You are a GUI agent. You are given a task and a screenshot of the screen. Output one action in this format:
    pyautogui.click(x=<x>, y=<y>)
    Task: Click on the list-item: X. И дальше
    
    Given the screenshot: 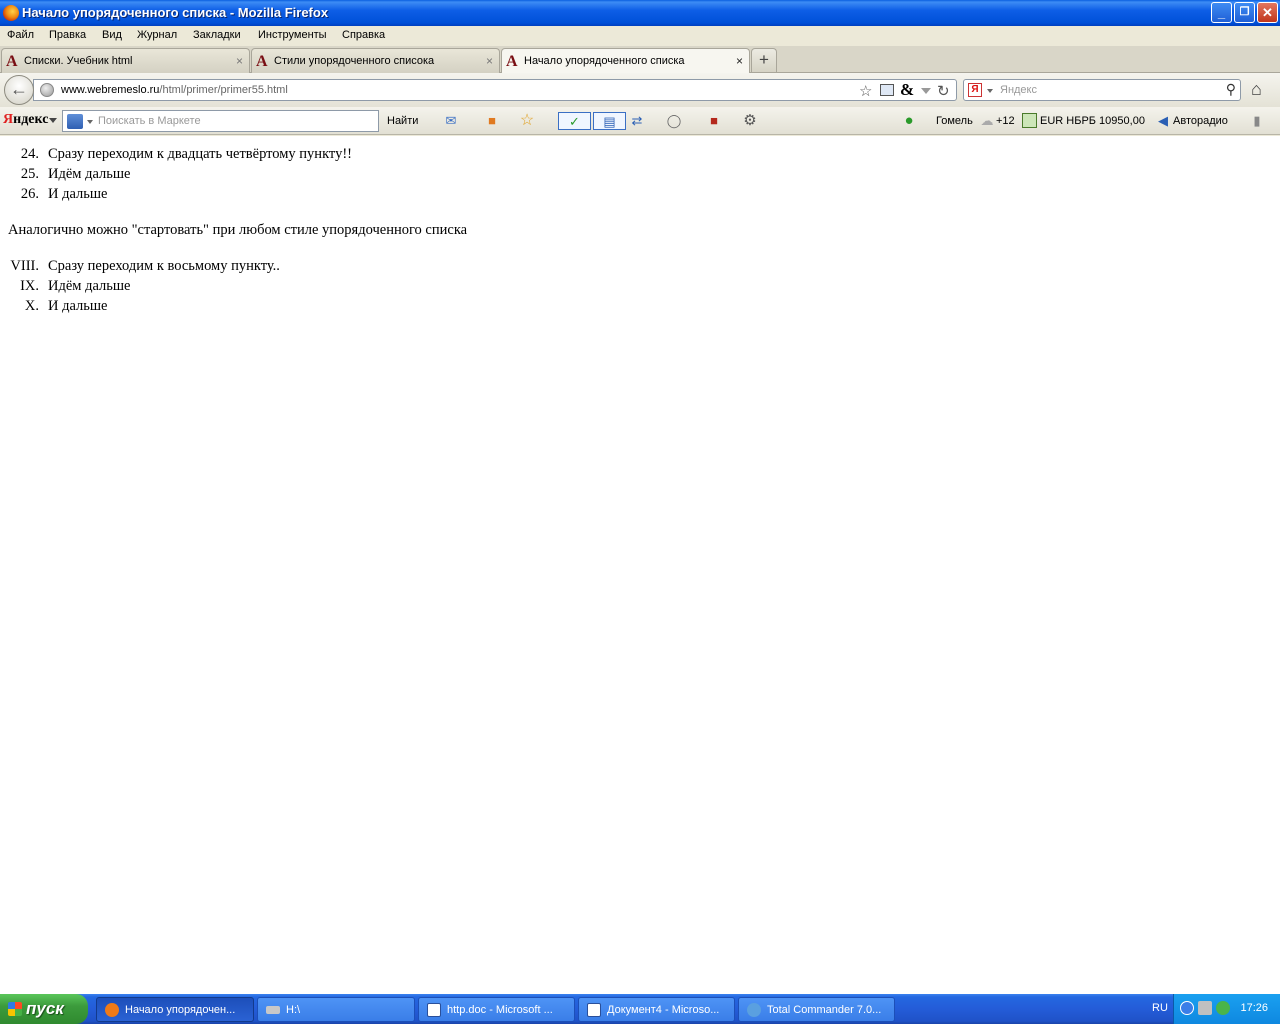 What is the action you would take?
    pyautogui.click(x=300, y=308)
    